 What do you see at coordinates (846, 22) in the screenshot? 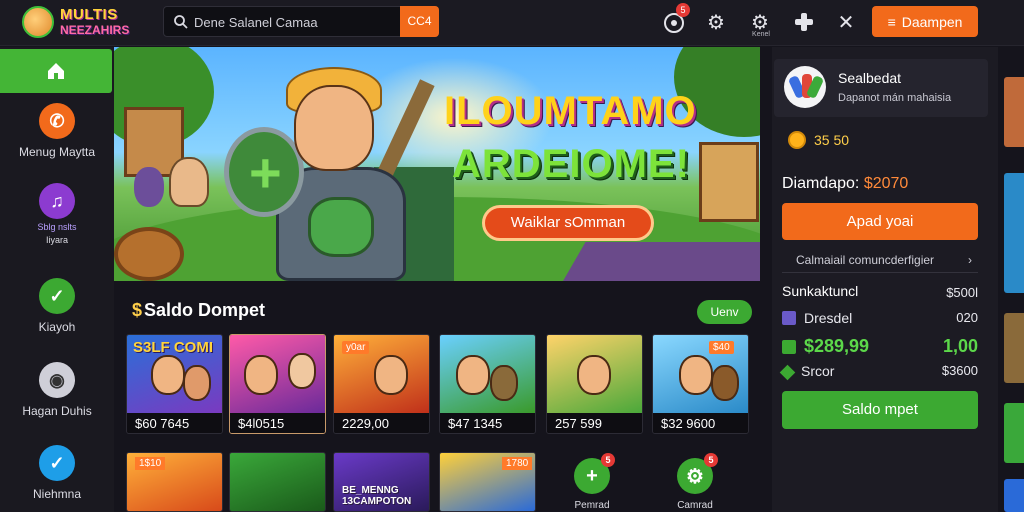
I see `close-button: ✕` at bounding box center [846, 22].